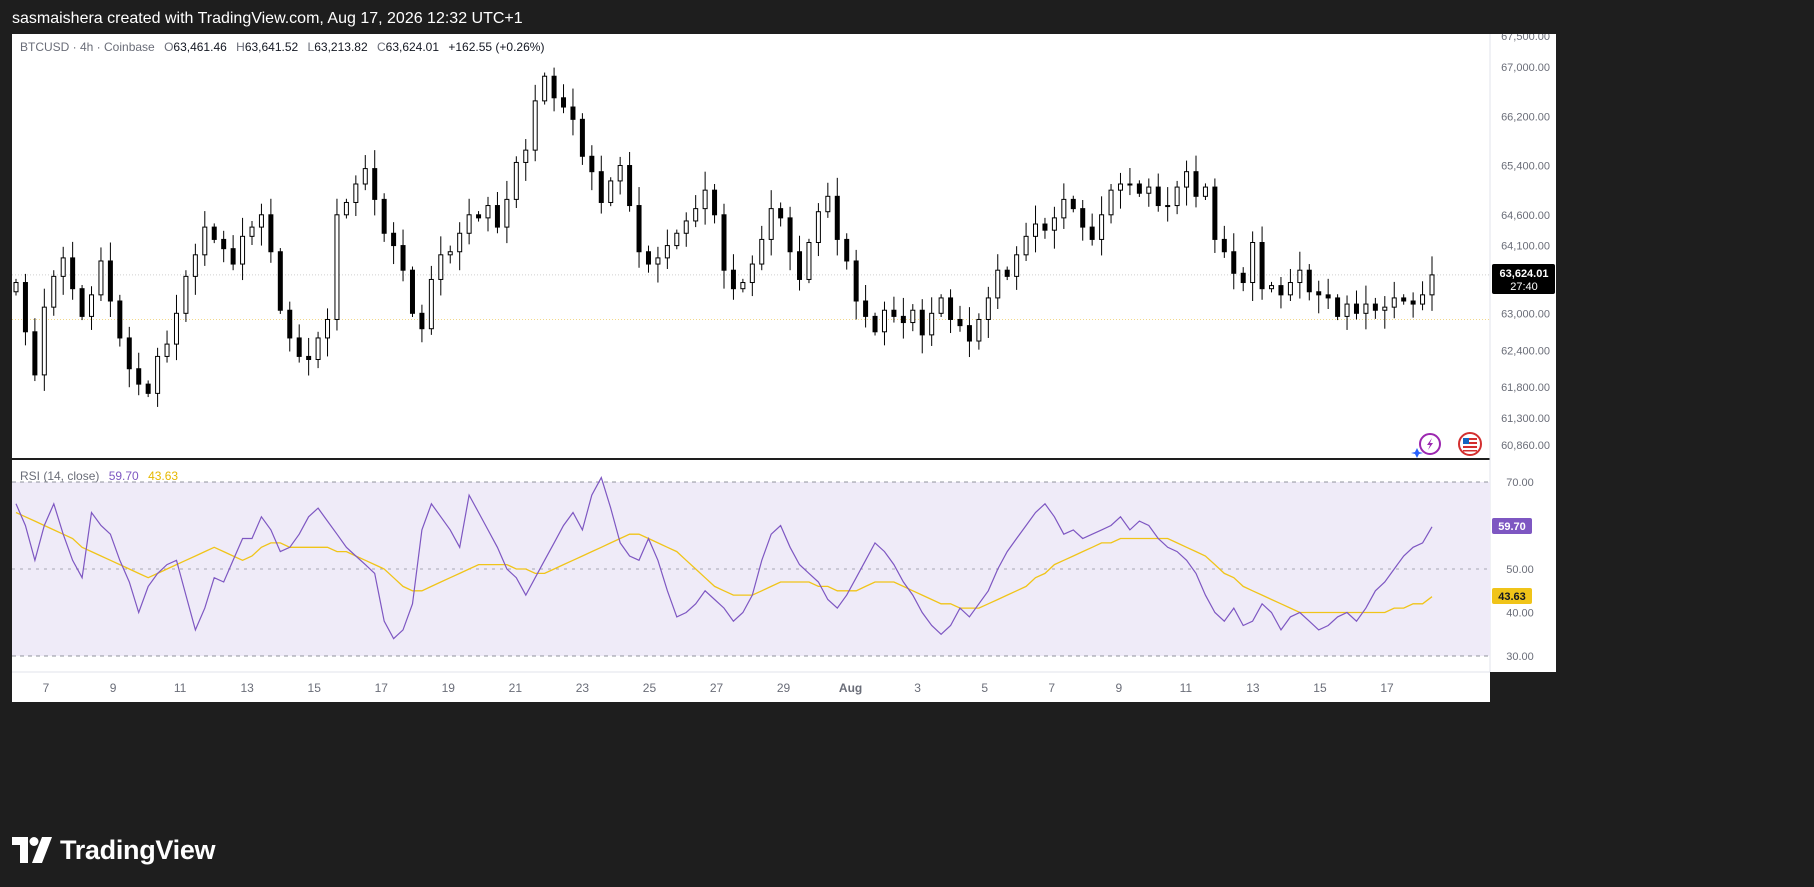 The width and height of the screenshot is (1814, 887). What do you see at coordinates (583, 688) in the screenshot?
I see `time-tick-label: 23` at bounding box center [583, 688].